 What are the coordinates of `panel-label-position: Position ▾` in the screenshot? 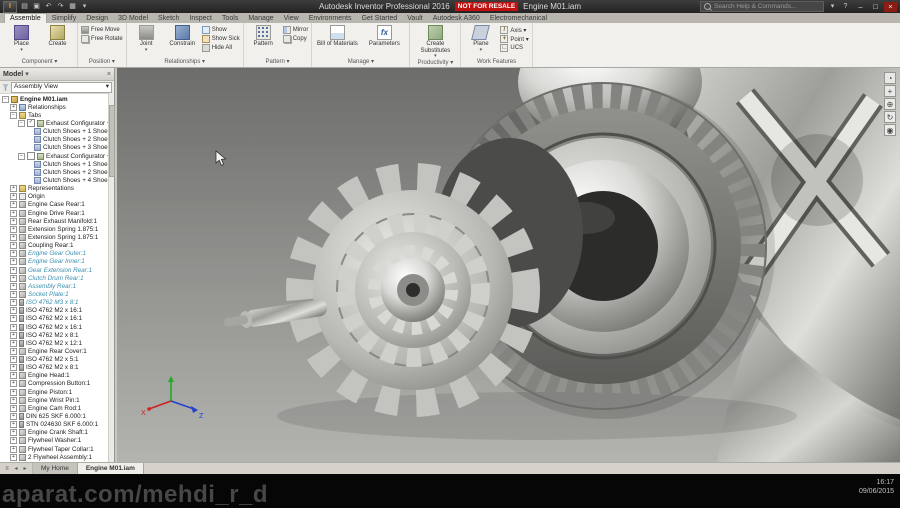 It's located at (102, 62).